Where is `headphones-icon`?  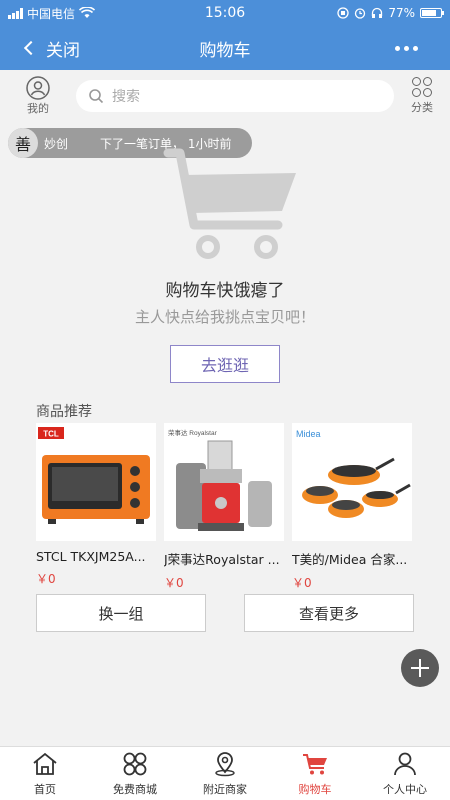
headphones-icon is located at coordinates (377, 12).